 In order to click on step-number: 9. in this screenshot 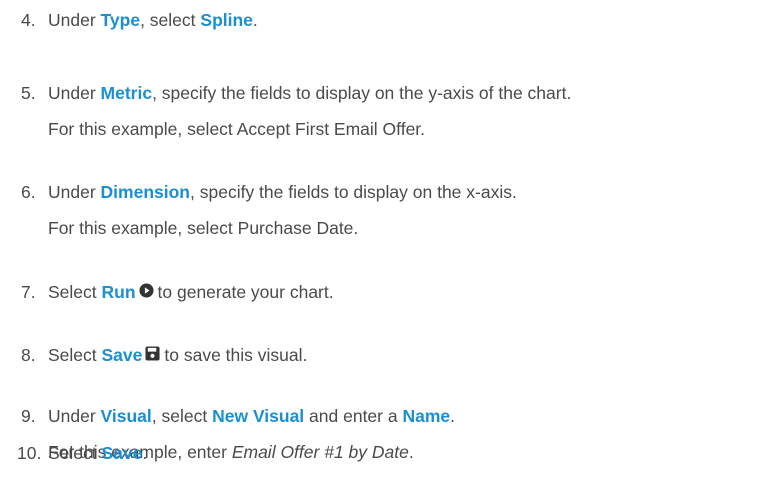, I will do `click(28, 416)`.